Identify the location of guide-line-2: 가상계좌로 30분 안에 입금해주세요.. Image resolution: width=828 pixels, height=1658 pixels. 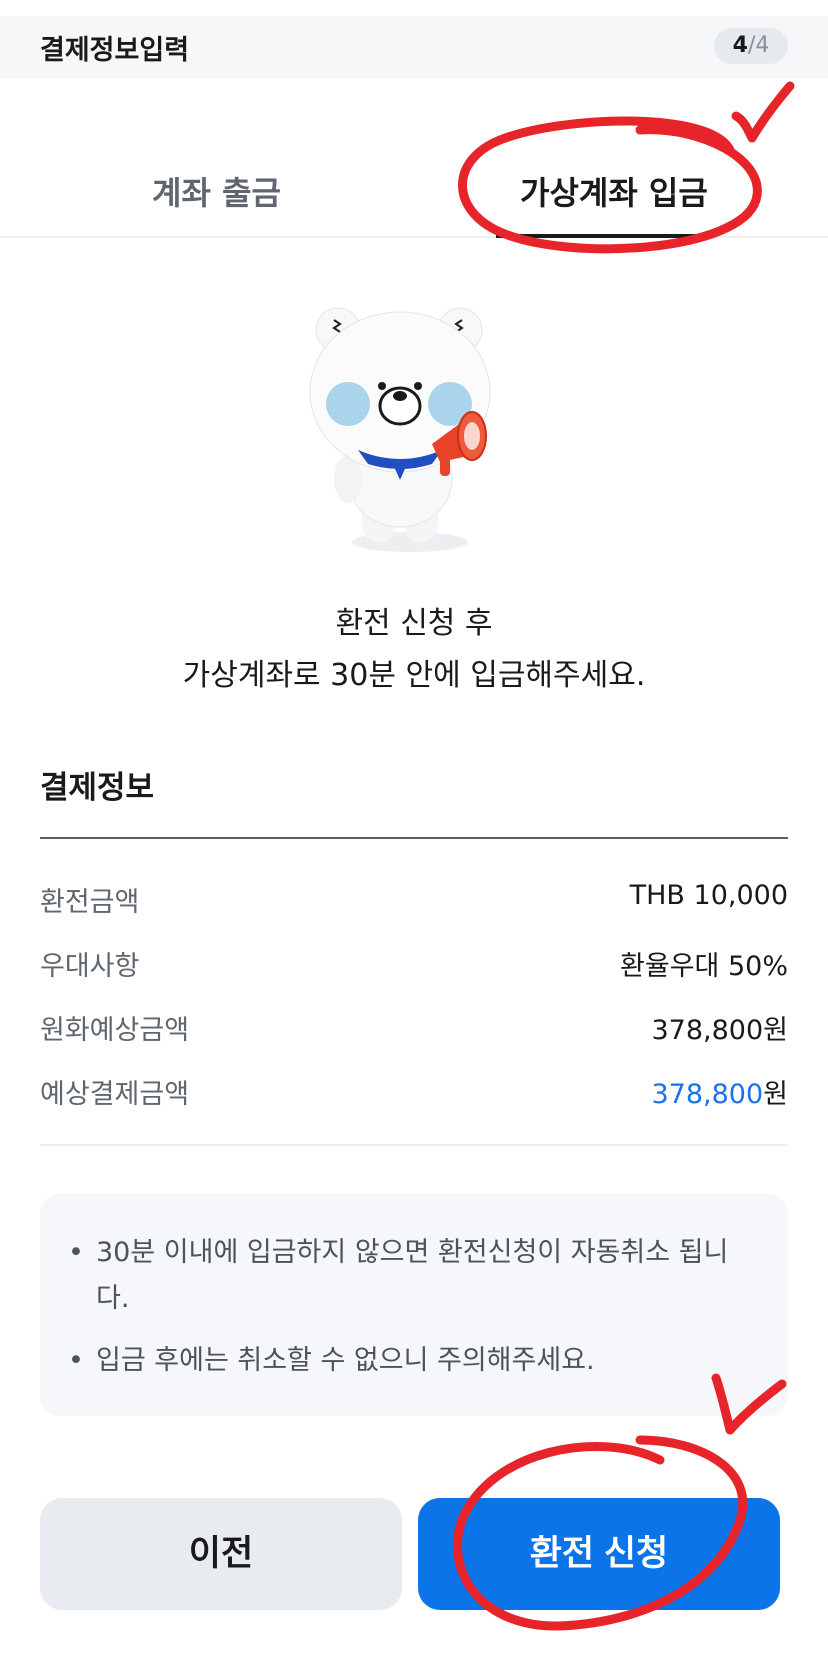
(414, 675).